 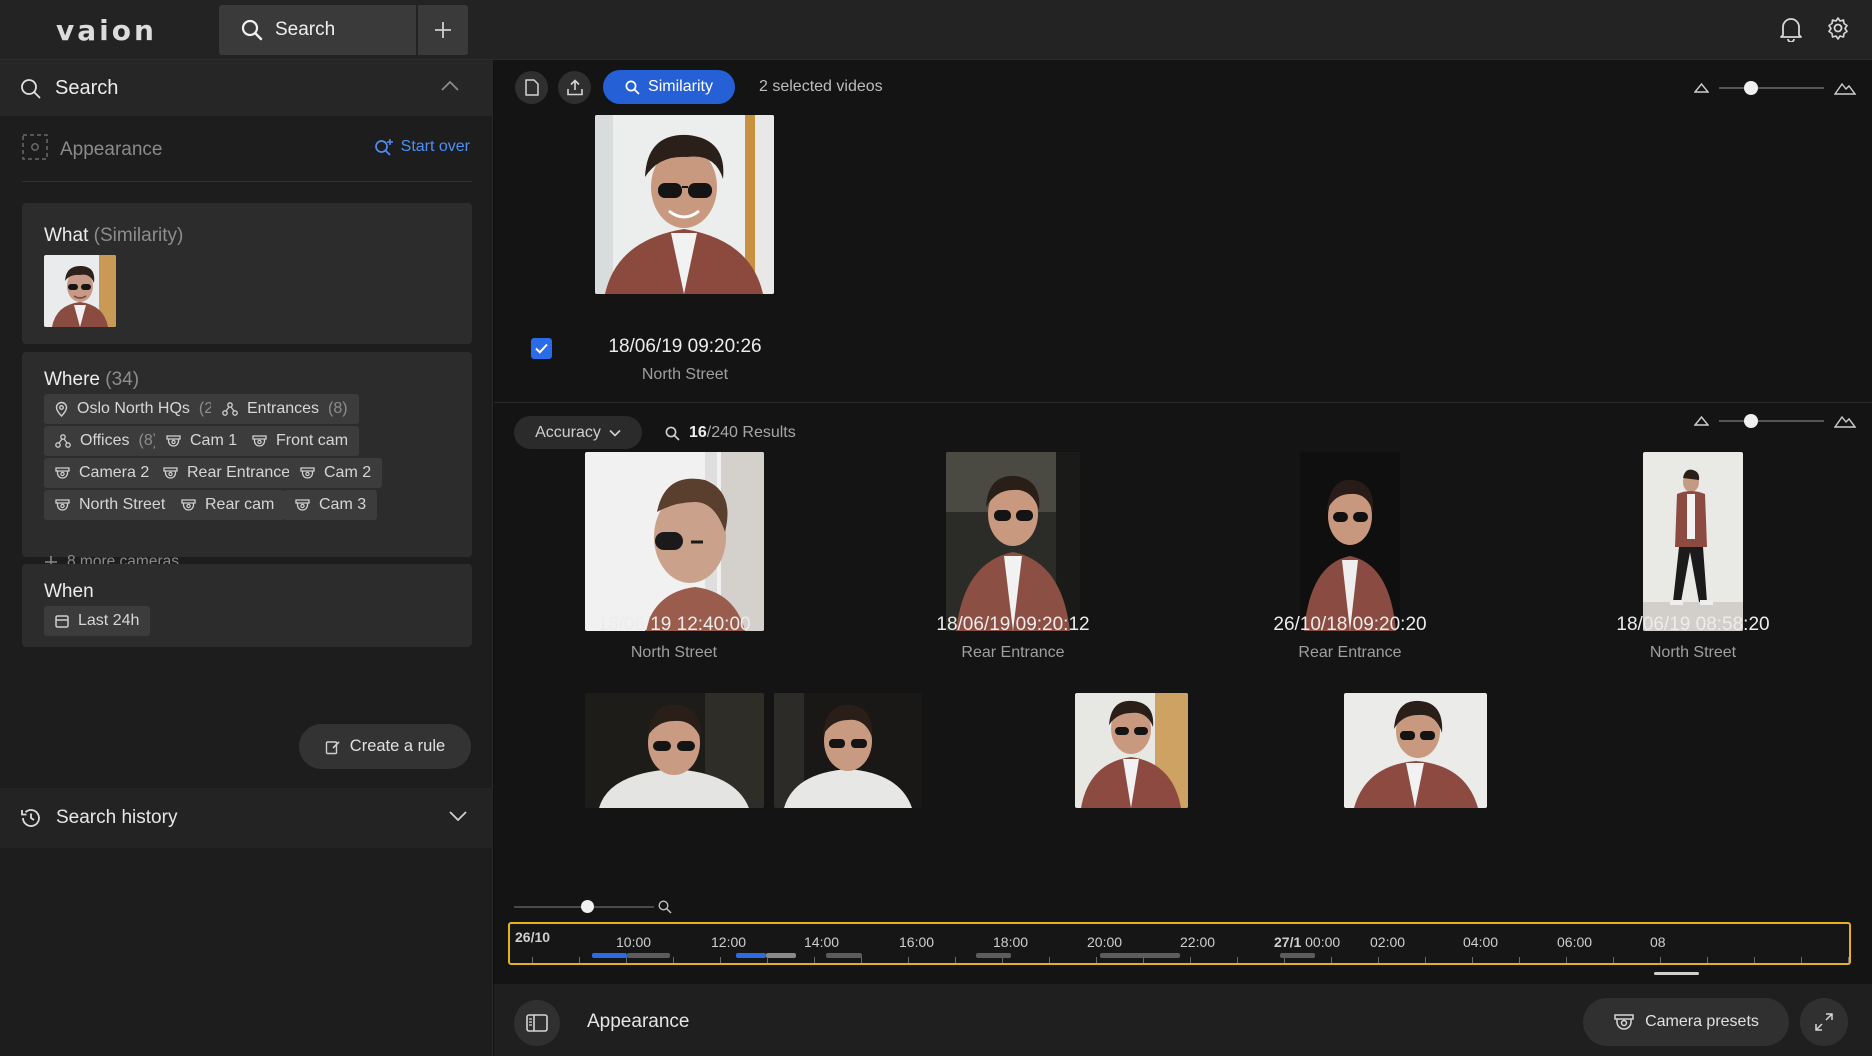 What do you see at coordinates (537, 1023) in the screenshot?
I see `toggle-sidebar-button` at bounding box center [537, 1023].